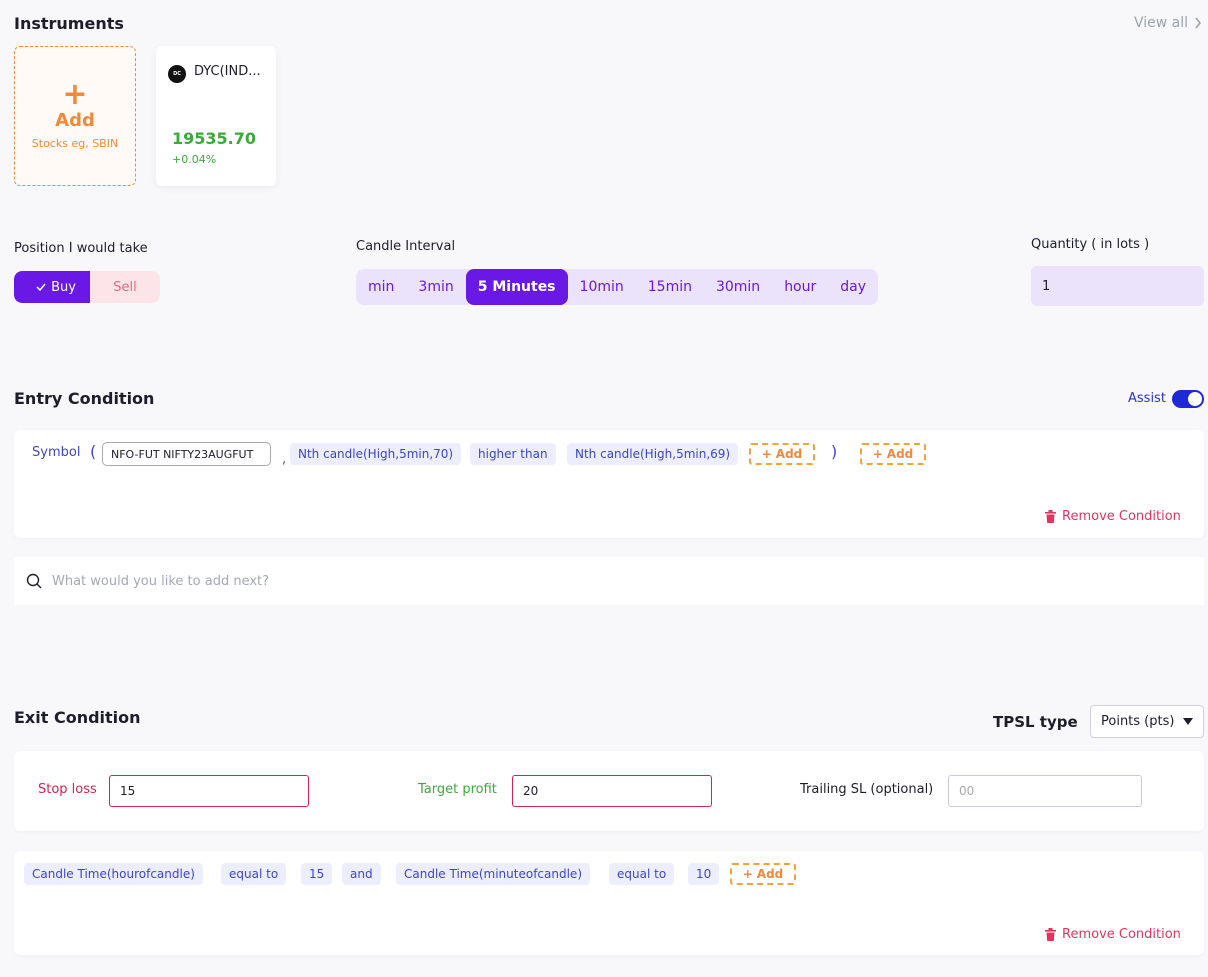  What do you see at coordinates (704, 874) in the screenshot?
I see `condition-chip-value-10: 10` at bounding box center [704, 874].